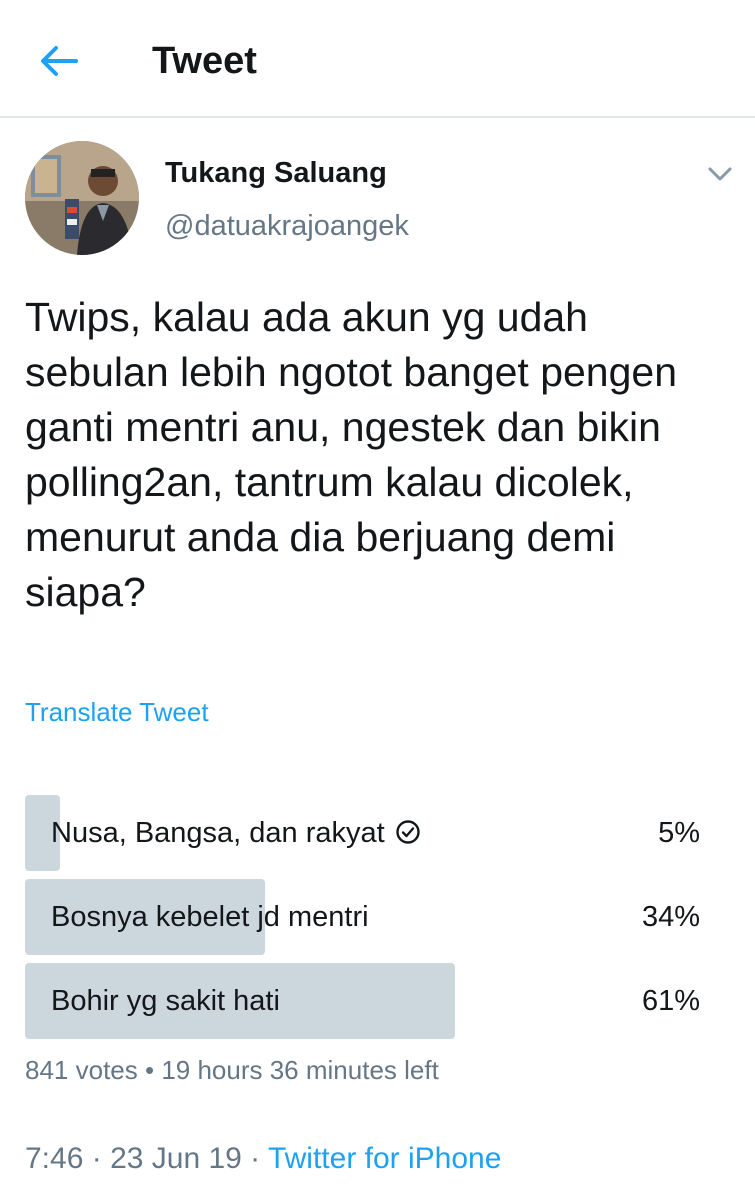 The image size is (755, 1200). I want to click on back-button, so click(59, 61).